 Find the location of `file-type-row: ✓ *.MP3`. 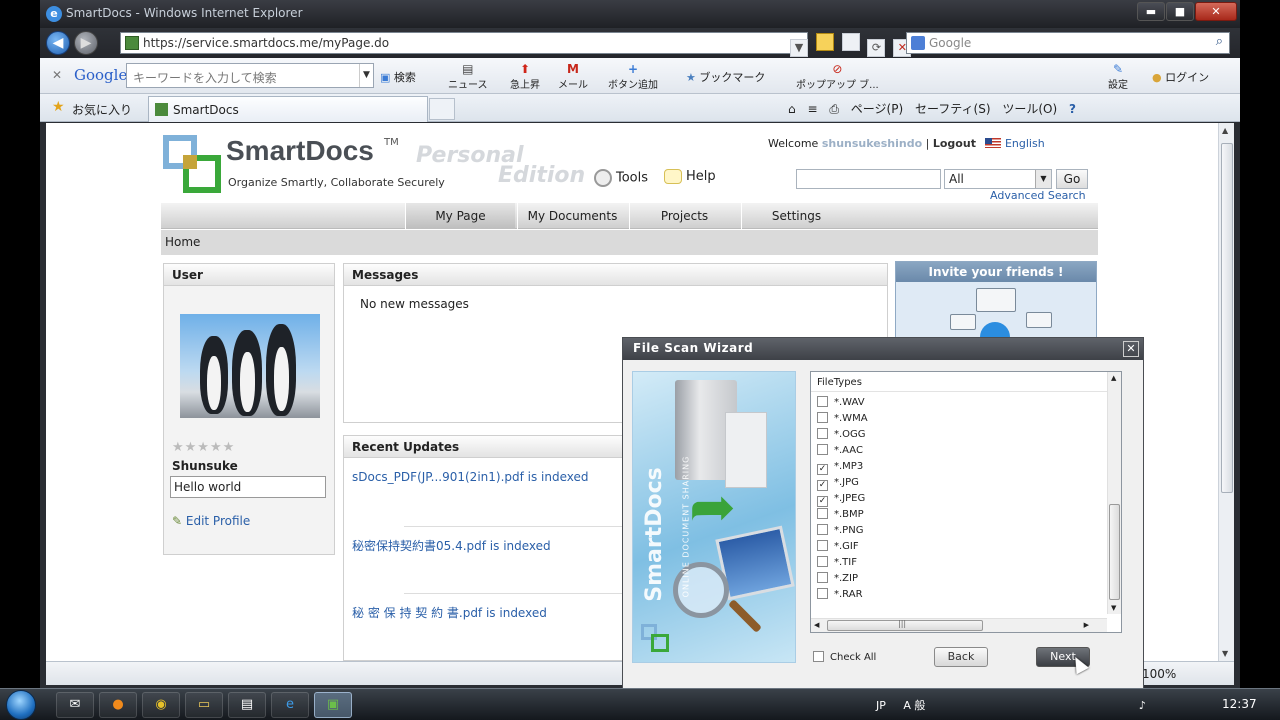

file-type-row: ✓ *.MP3 is located at coordinates (957, 468).